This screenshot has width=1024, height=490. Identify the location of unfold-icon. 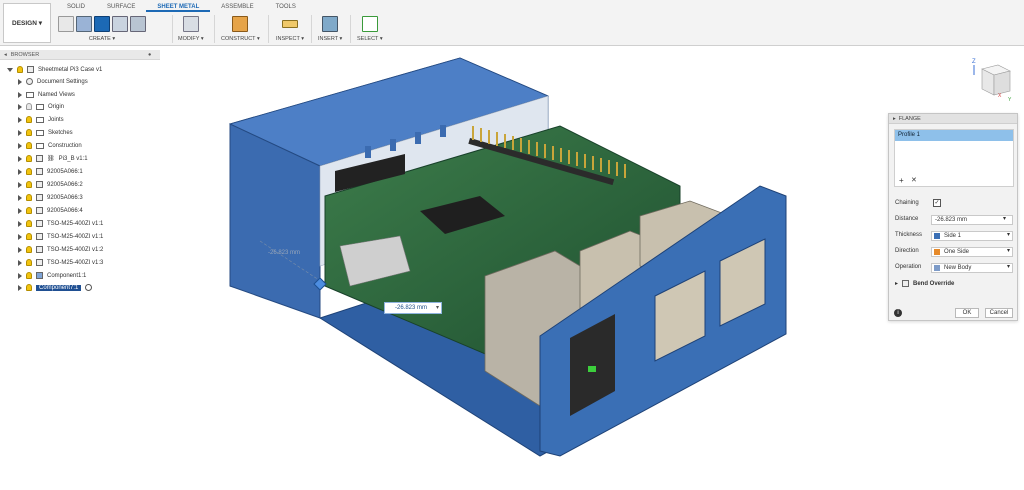
(120, 24).